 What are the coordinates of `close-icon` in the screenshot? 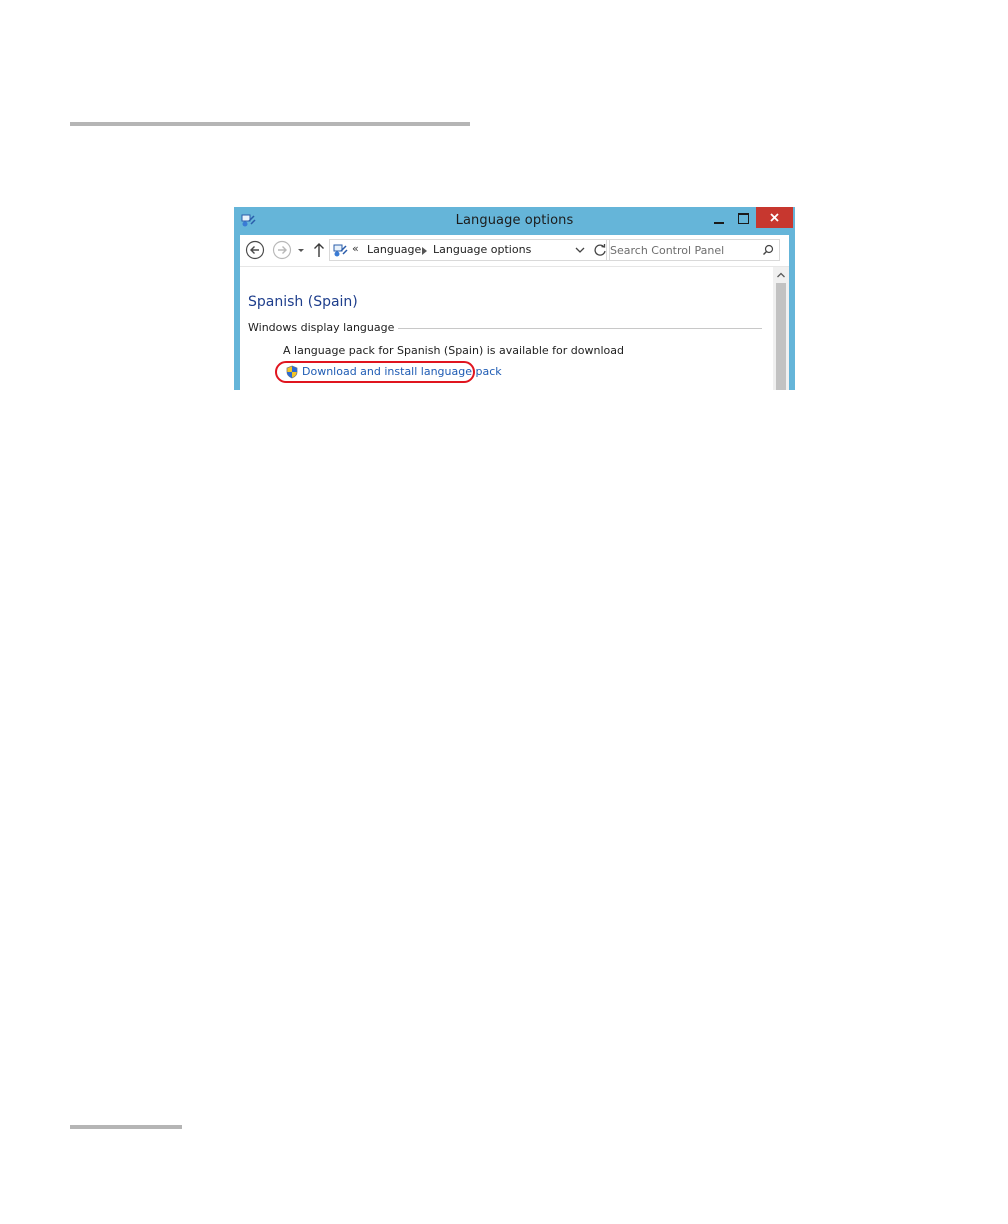 It's located at (774, 217).